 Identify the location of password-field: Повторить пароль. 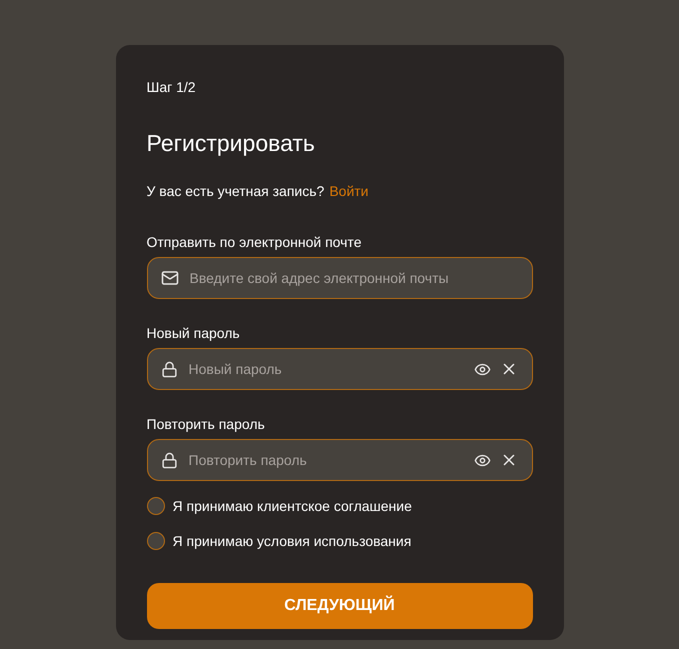
(339, 460).